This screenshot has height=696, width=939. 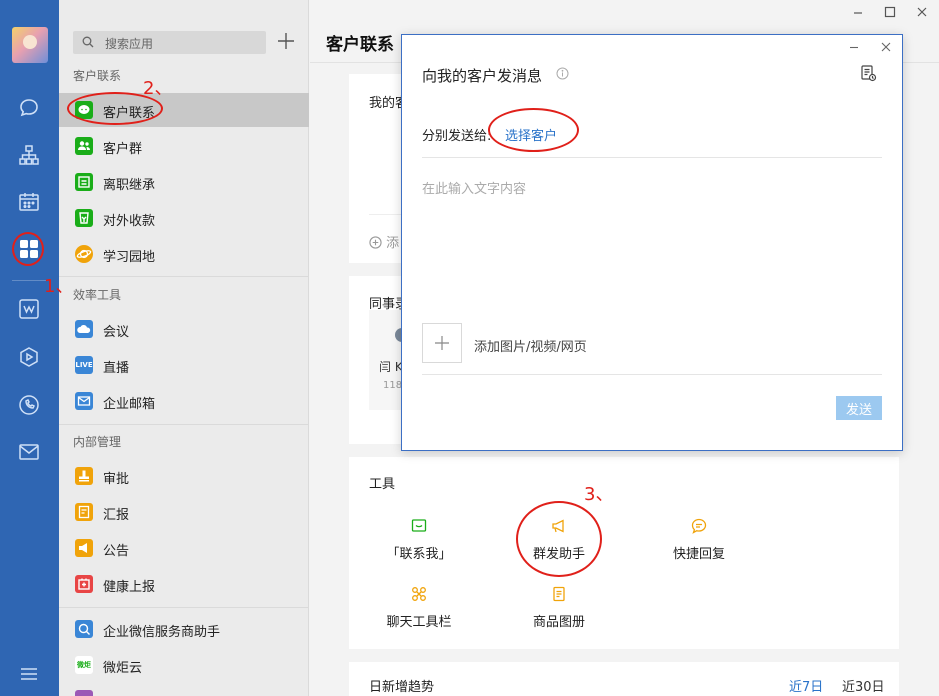 What do you see at coordinates (530, 347) in the screenshot?
I see `add-media-label: 添加图片/视频/网页` at bounding box center [530, 347].